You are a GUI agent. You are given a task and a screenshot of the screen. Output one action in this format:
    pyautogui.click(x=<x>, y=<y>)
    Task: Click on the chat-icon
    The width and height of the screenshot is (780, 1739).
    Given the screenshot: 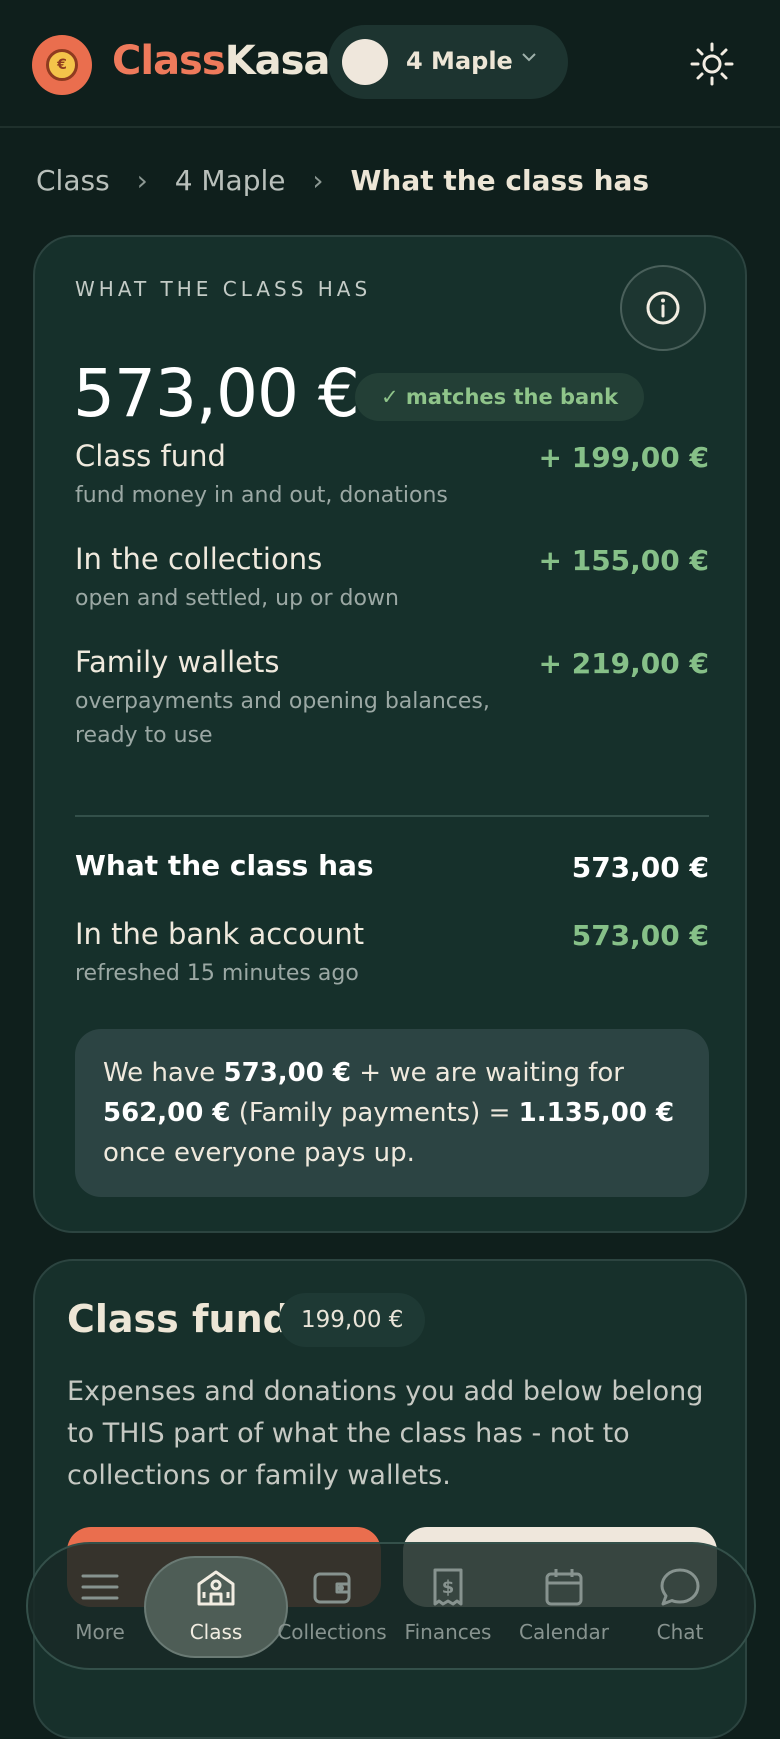 What is the action you would take?
    pyautogui.click(x=680, y=1587)
    